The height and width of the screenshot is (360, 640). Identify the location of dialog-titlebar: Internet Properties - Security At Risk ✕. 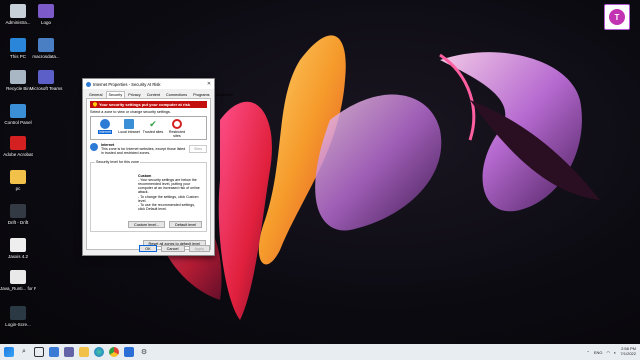
(148, 84).